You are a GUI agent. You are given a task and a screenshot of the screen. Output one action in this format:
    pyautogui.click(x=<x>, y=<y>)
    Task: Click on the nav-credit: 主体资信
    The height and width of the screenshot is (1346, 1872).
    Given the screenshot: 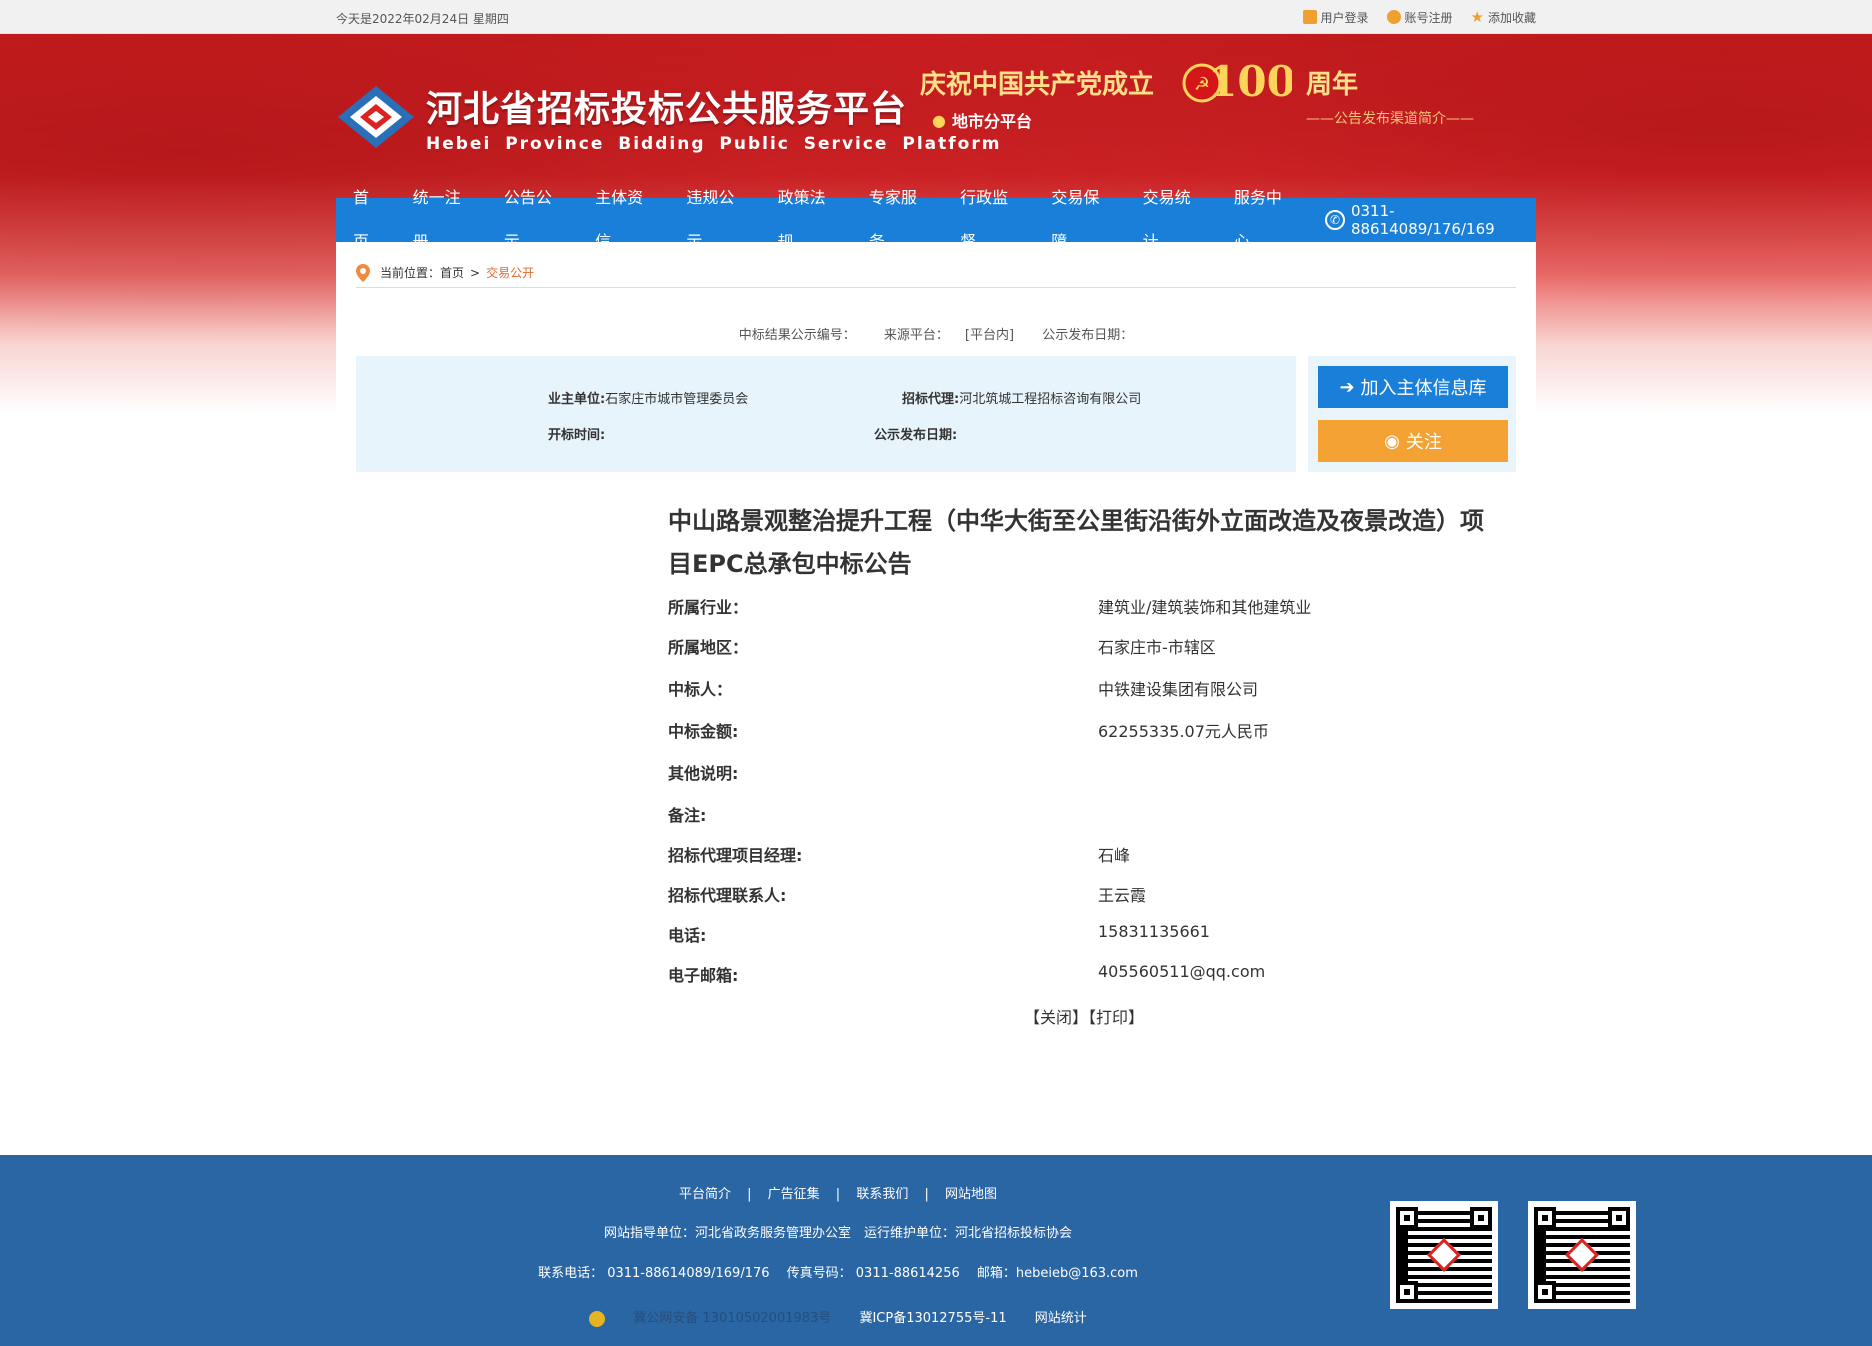 What is the action you would take?
    pyautogui.click(x=626, y=220)
    